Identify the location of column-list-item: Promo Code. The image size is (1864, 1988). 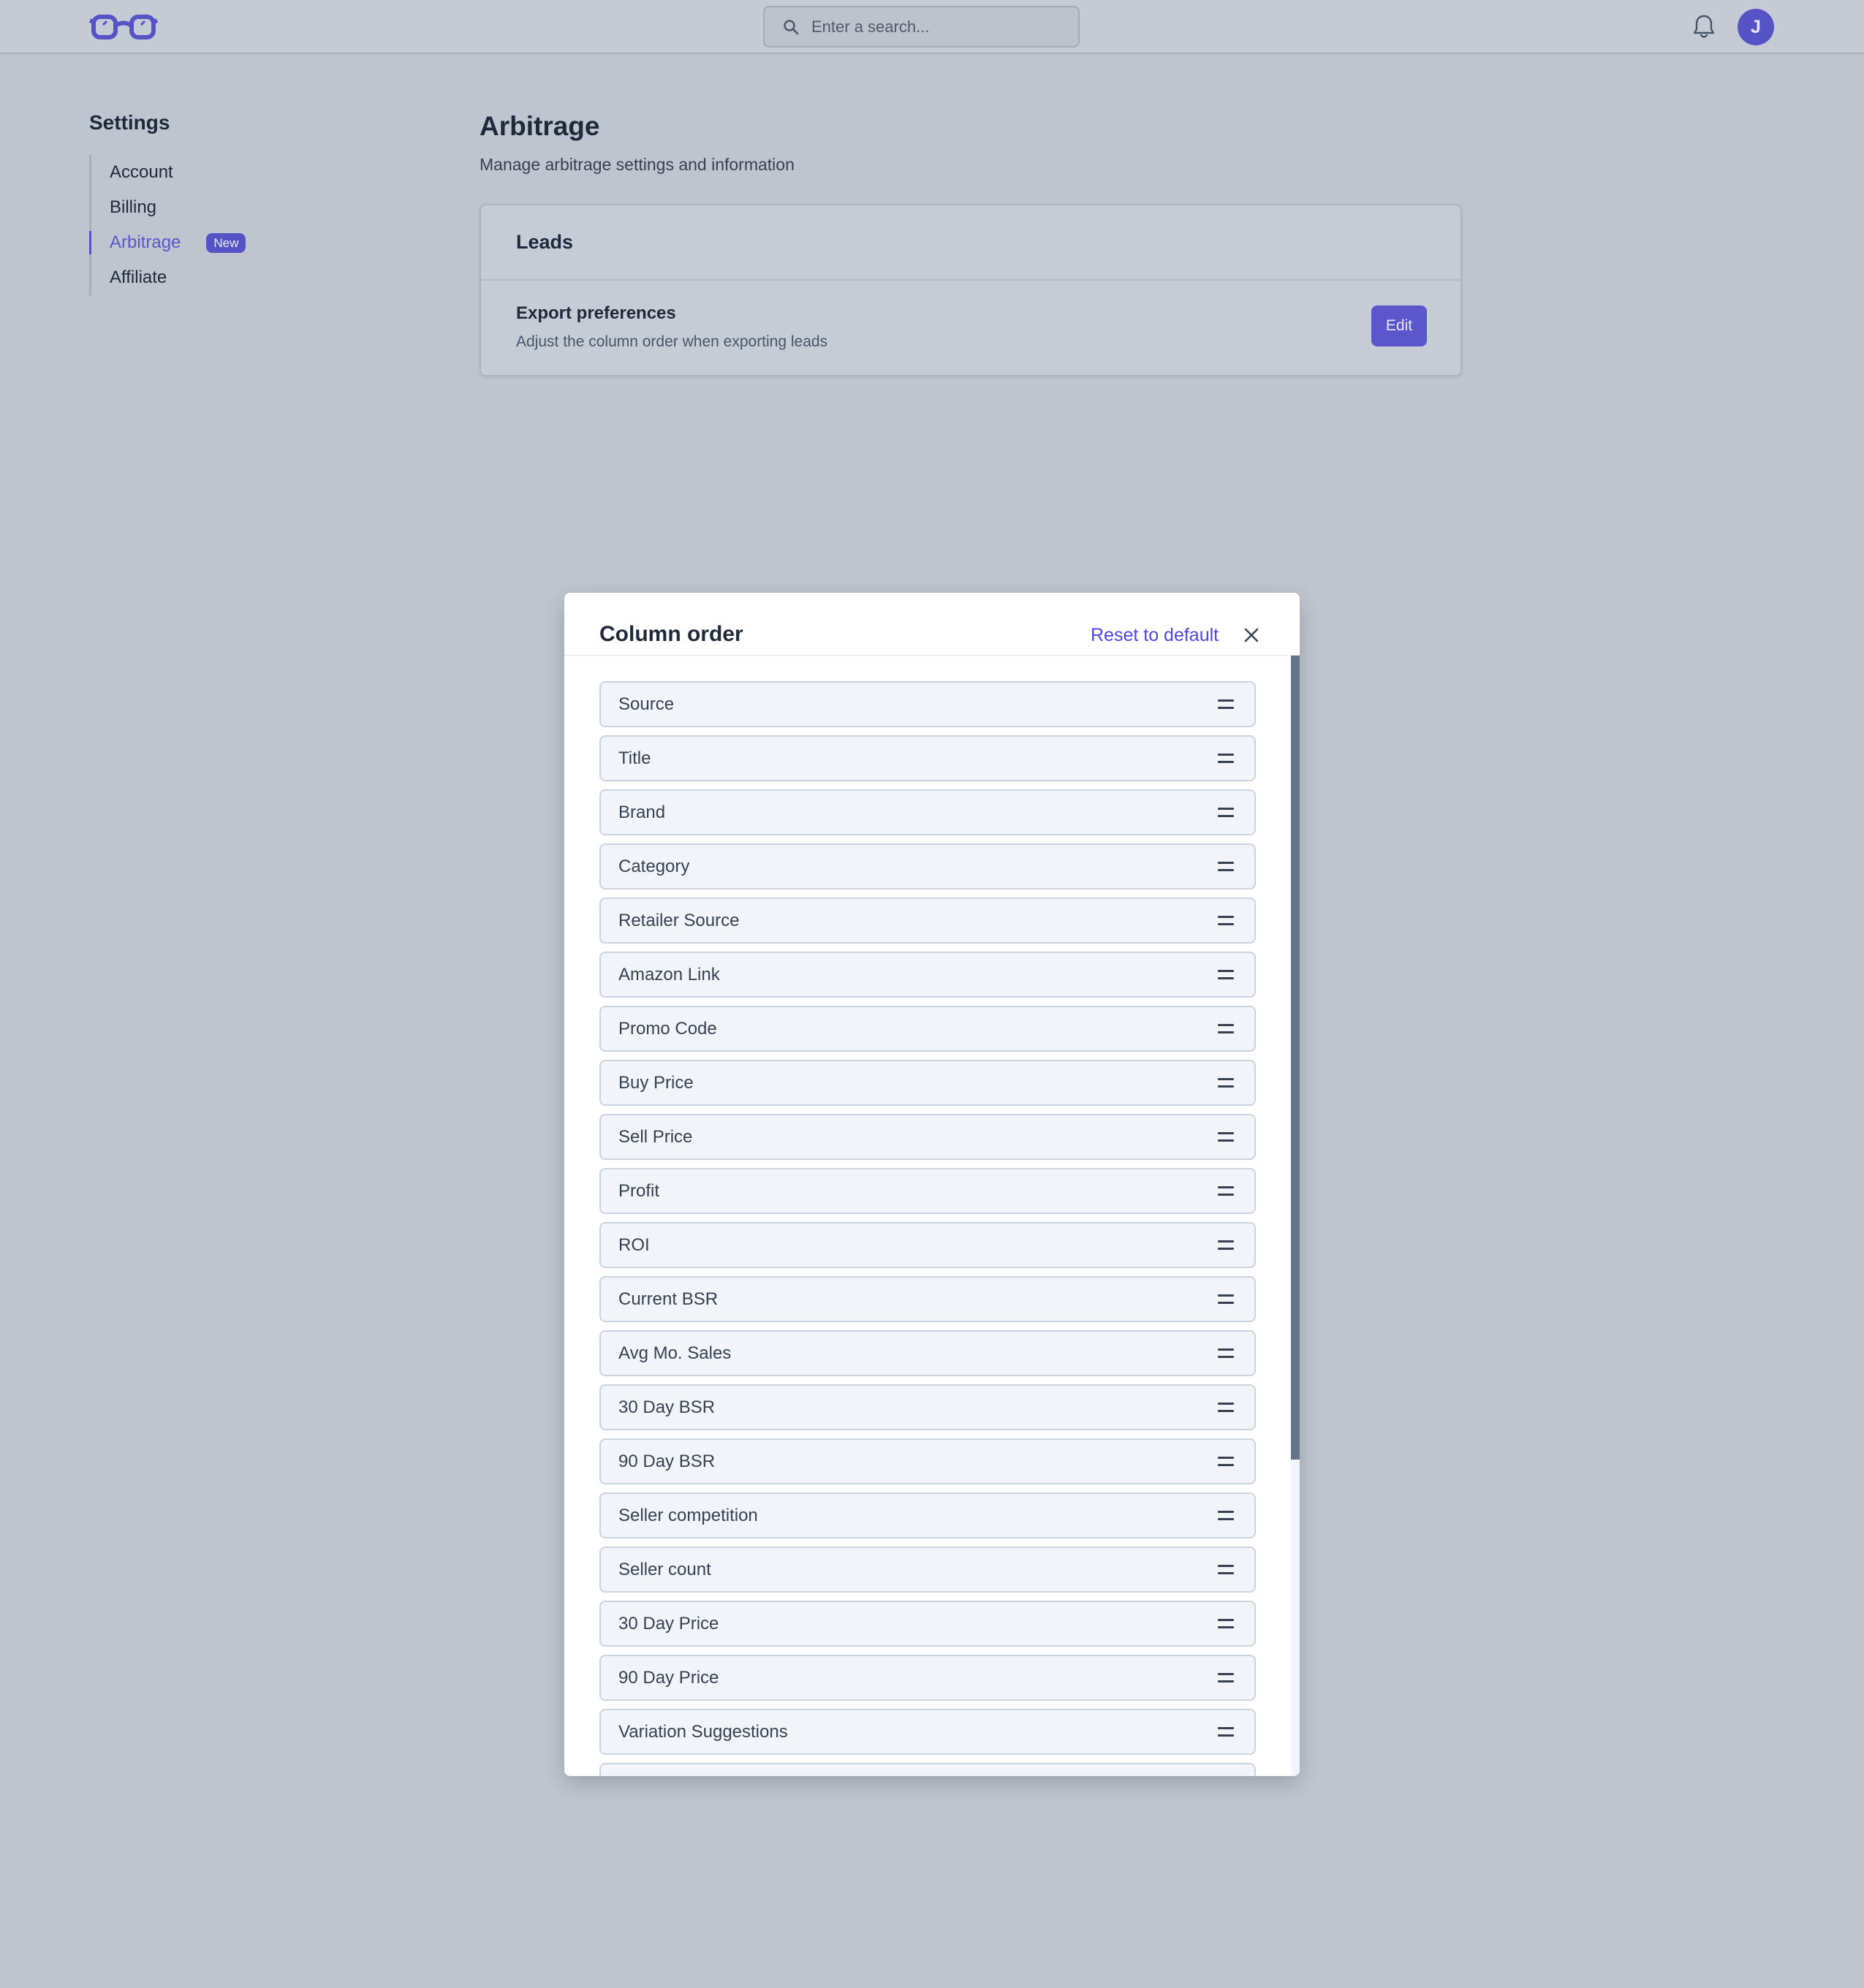
(927, 1029).